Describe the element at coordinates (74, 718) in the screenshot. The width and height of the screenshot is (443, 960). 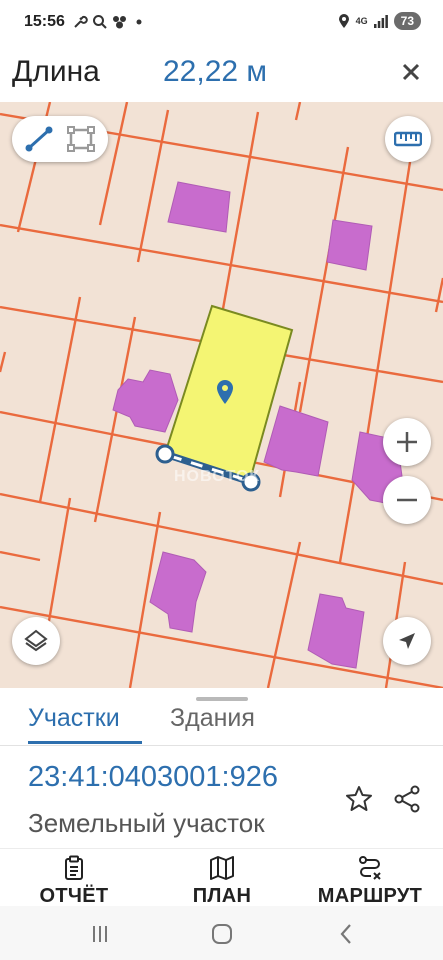
I see `tab-parcels: Участки` at that location.